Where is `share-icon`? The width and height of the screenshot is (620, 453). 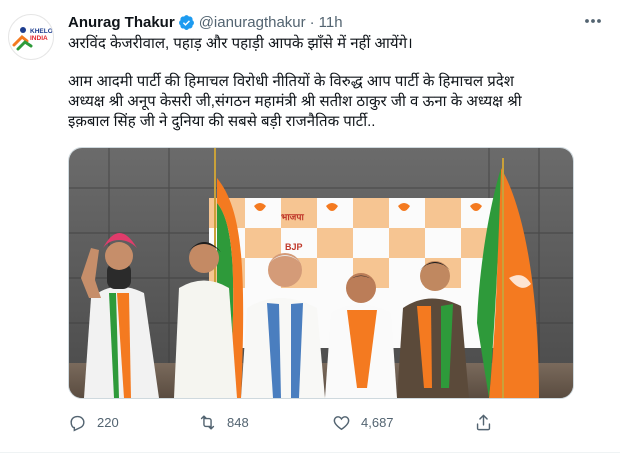 share-icon is located at coordinates (483, 422).